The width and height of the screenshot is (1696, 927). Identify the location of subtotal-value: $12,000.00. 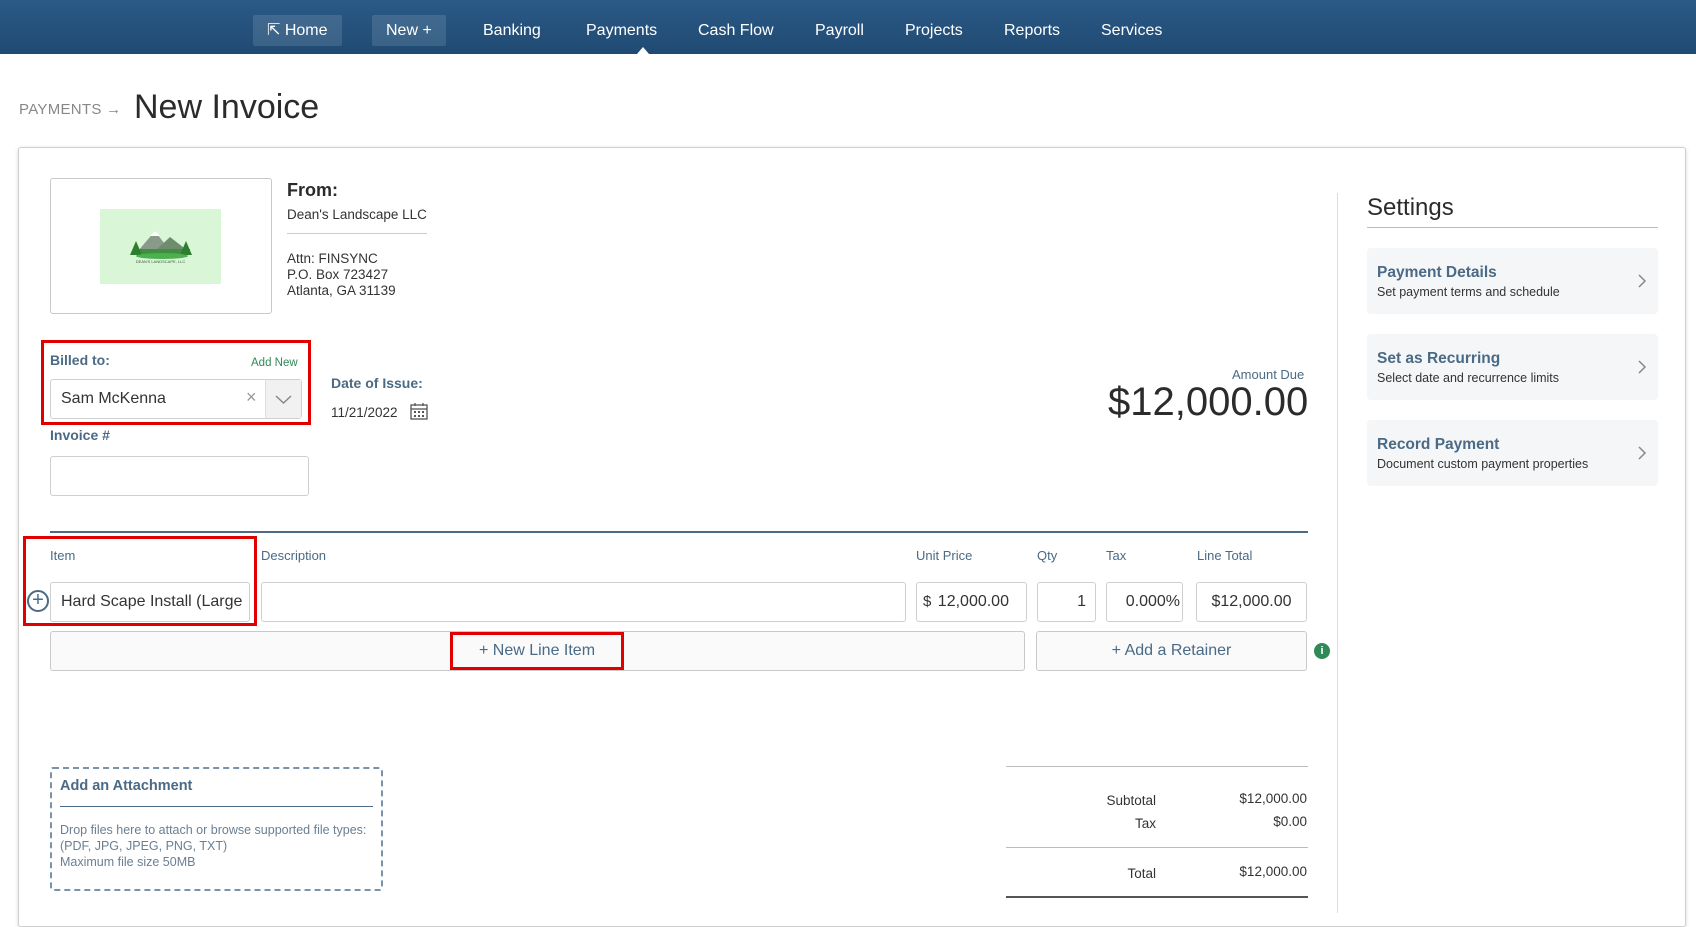
(1273, 798).